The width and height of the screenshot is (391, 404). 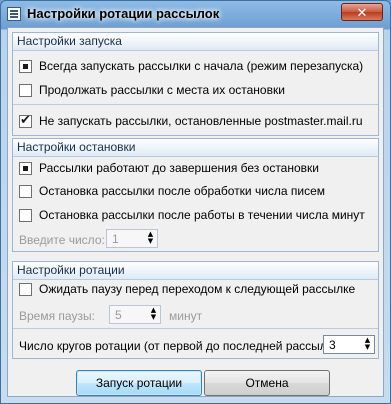 What do you see at coordinates (25, 168) in the screenshot?
I see `run-until-done-checkbox` at bounding box center [25, 168].